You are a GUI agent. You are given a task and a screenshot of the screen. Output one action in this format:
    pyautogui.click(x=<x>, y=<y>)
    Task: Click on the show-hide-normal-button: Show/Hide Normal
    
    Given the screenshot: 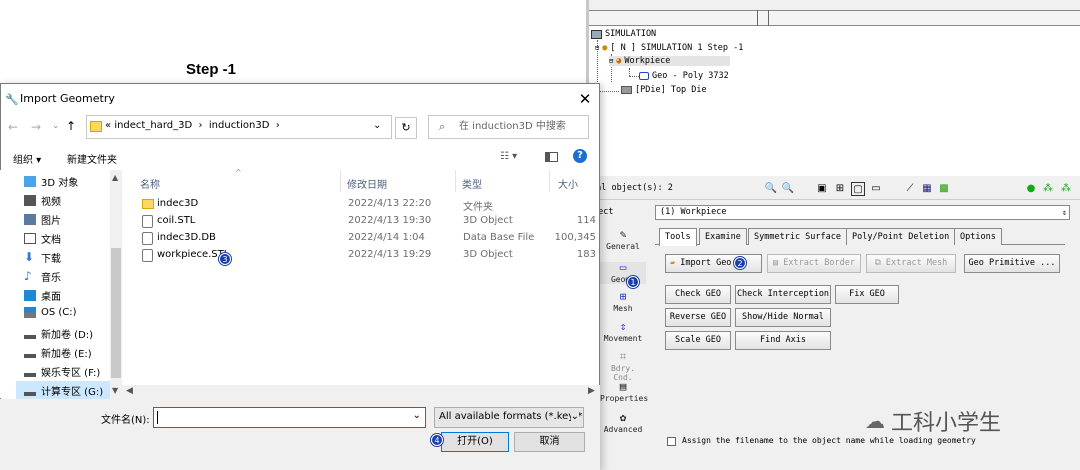 What is the action you would take?
    pyautogui.click(x=783, y=317)
    